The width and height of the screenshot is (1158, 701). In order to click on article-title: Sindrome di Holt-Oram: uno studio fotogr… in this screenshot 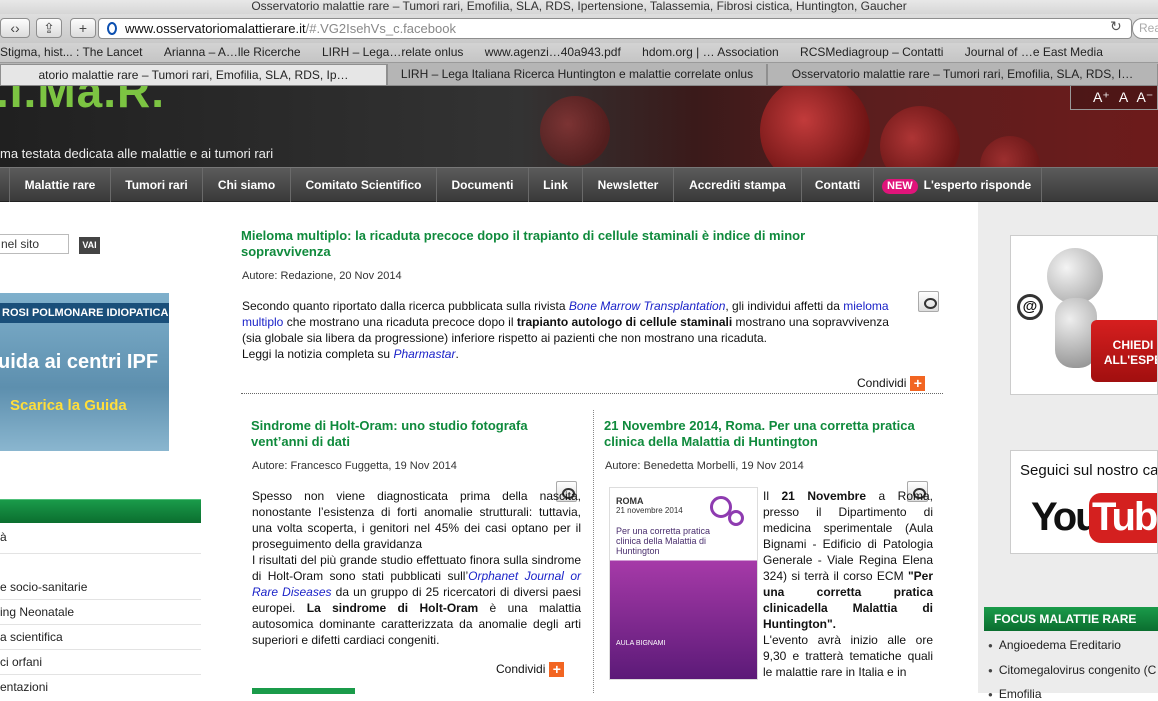, I will do `click(416, 434)`.